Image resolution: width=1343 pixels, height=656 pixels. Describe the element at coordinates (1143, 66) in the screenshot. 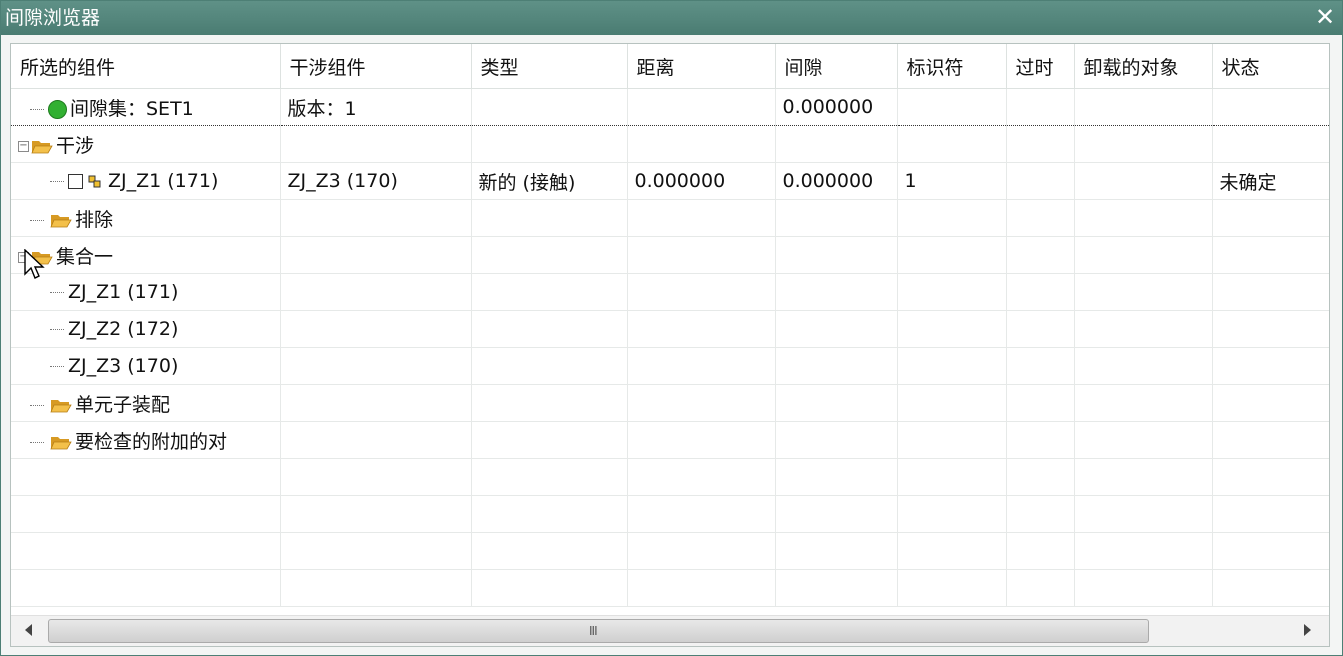

I see `column-header-unloaded-objects: 卸载的对象` at that location.